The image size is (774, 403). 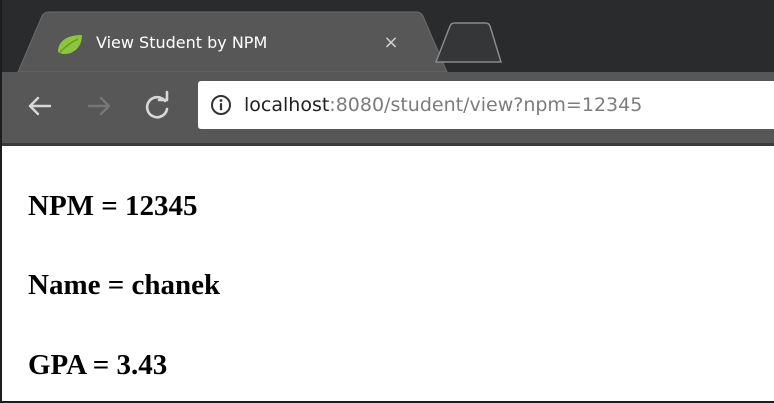 I want to click on arrow-left-icon, so click(x=40, y=106).